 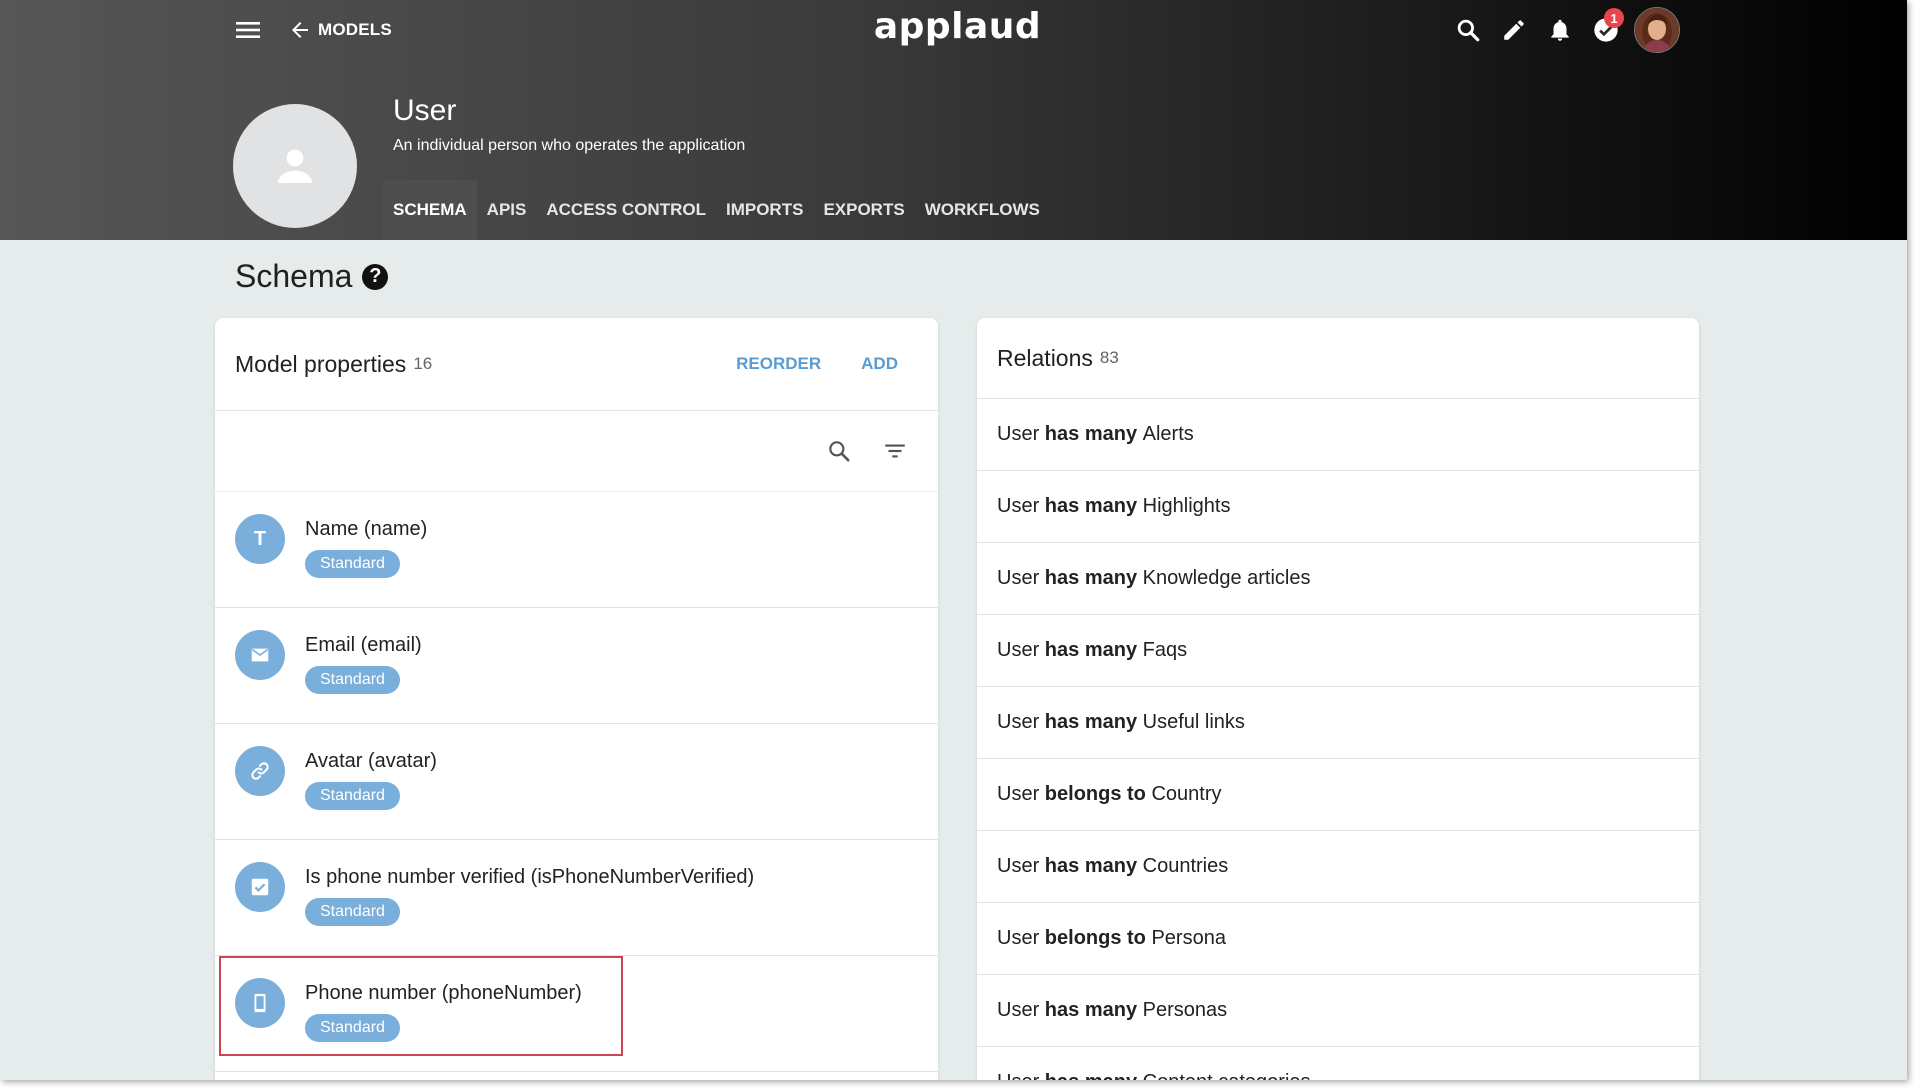 I want to click on relation-target: Persona, so click(x=1188, y=938).